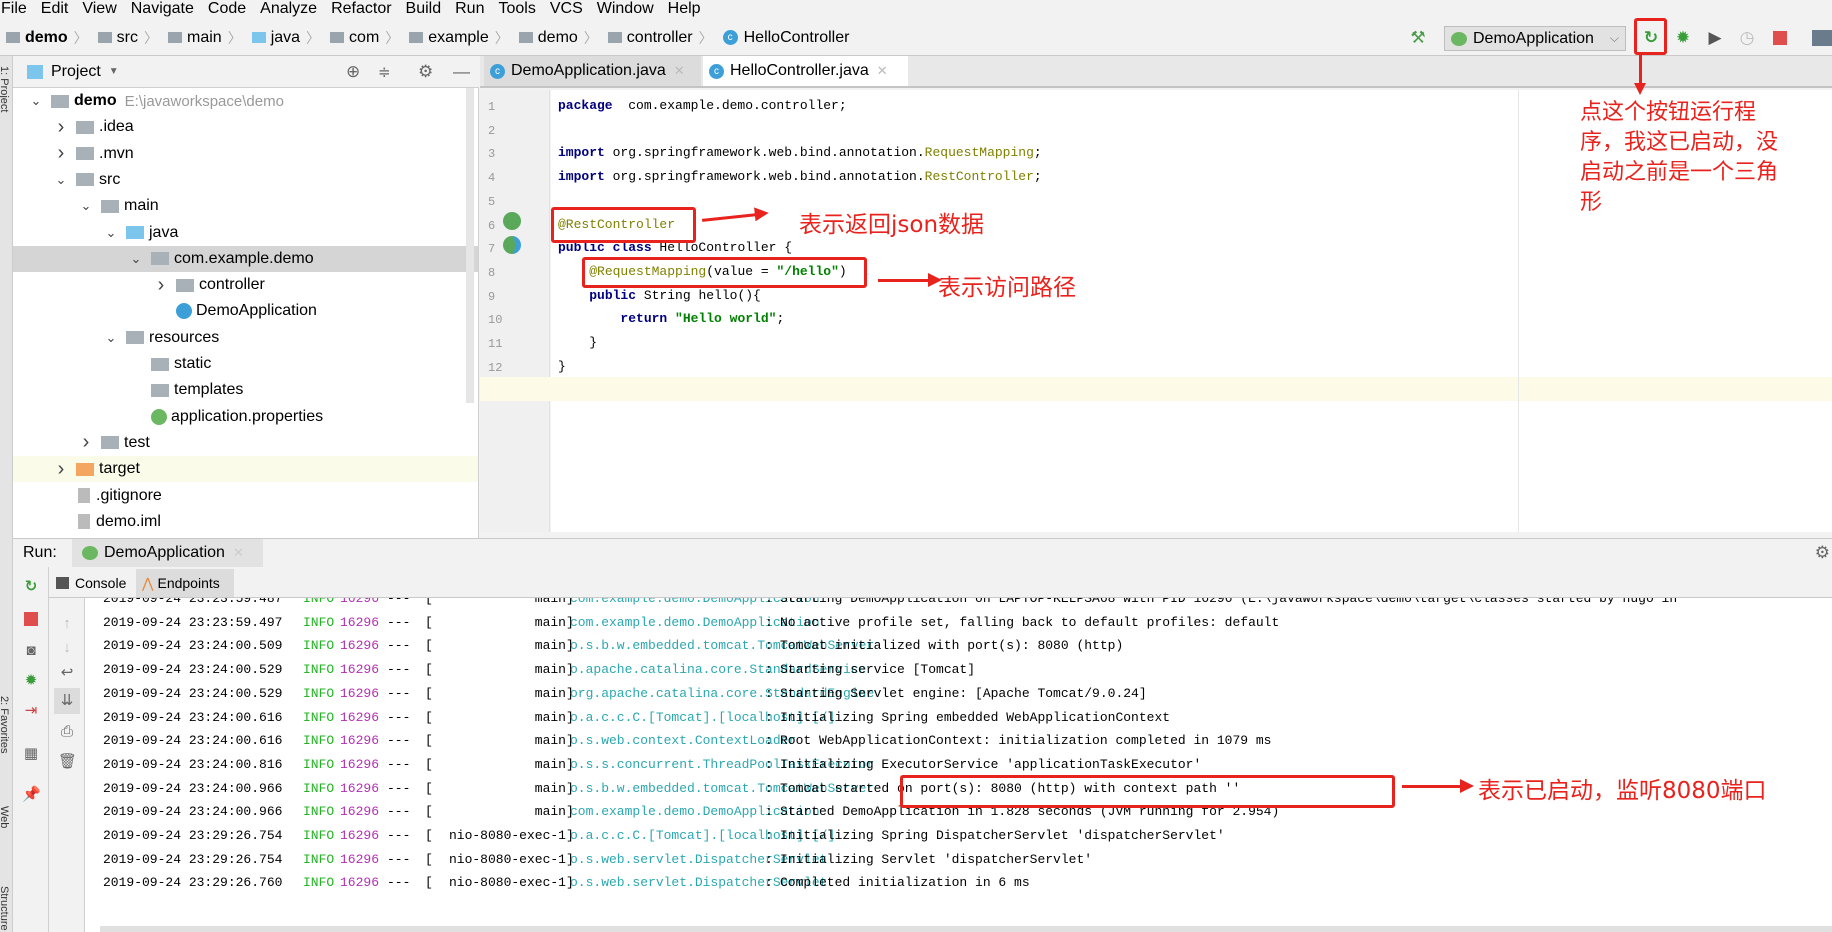  What do you see at coordinates (592, 71) in the screenshot?
I see `tab-demo-application: c DemoApplication.java ✕` at bounding box center [592, 71].